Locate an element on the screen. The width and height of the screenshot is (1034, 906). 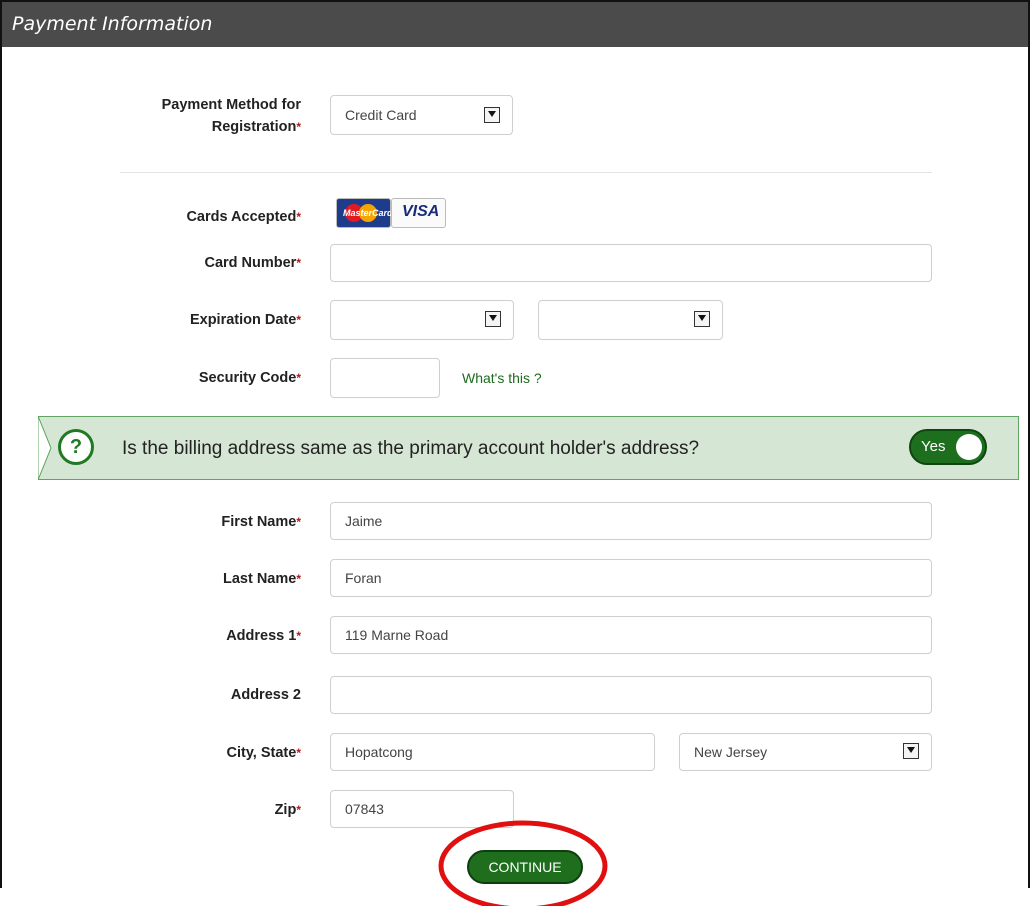
zip-input: 07843 is located at coordinates (422, 809).